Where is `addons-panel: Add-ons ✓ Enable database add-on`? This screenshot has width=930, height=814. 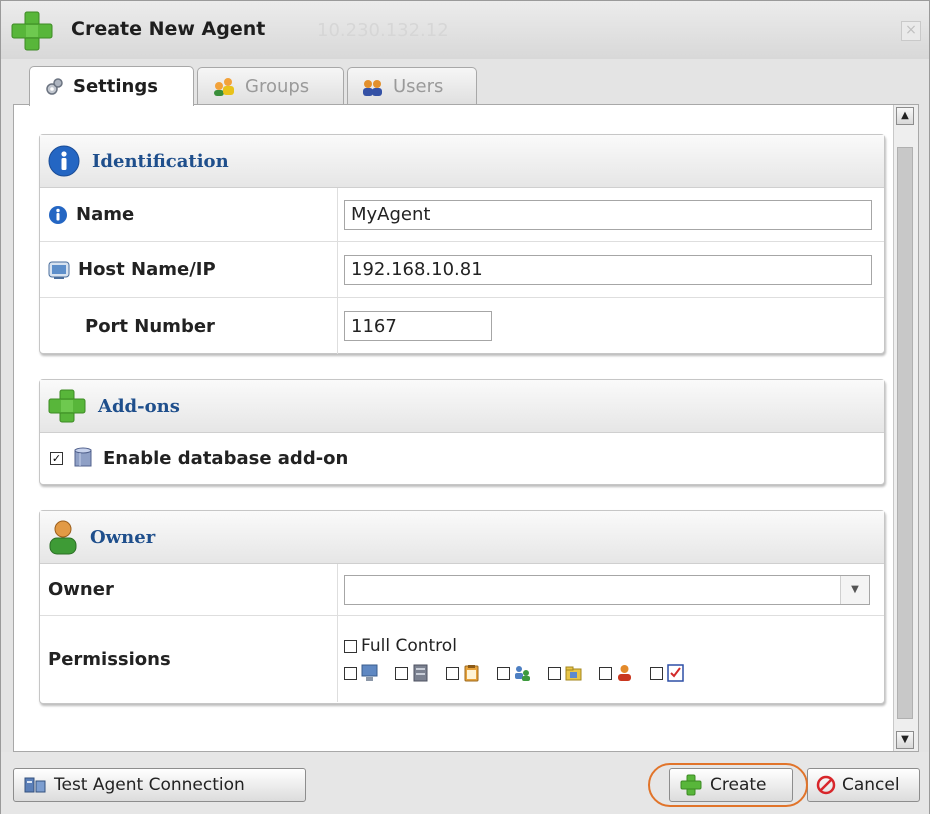
addons-panel: Add-ons ✓ Enable database add-on is located at coordinates (462, 432).